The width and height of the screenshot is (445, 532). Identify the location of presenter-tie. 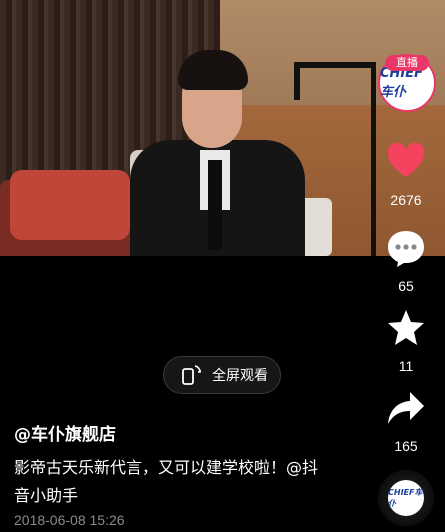
(215, 205).